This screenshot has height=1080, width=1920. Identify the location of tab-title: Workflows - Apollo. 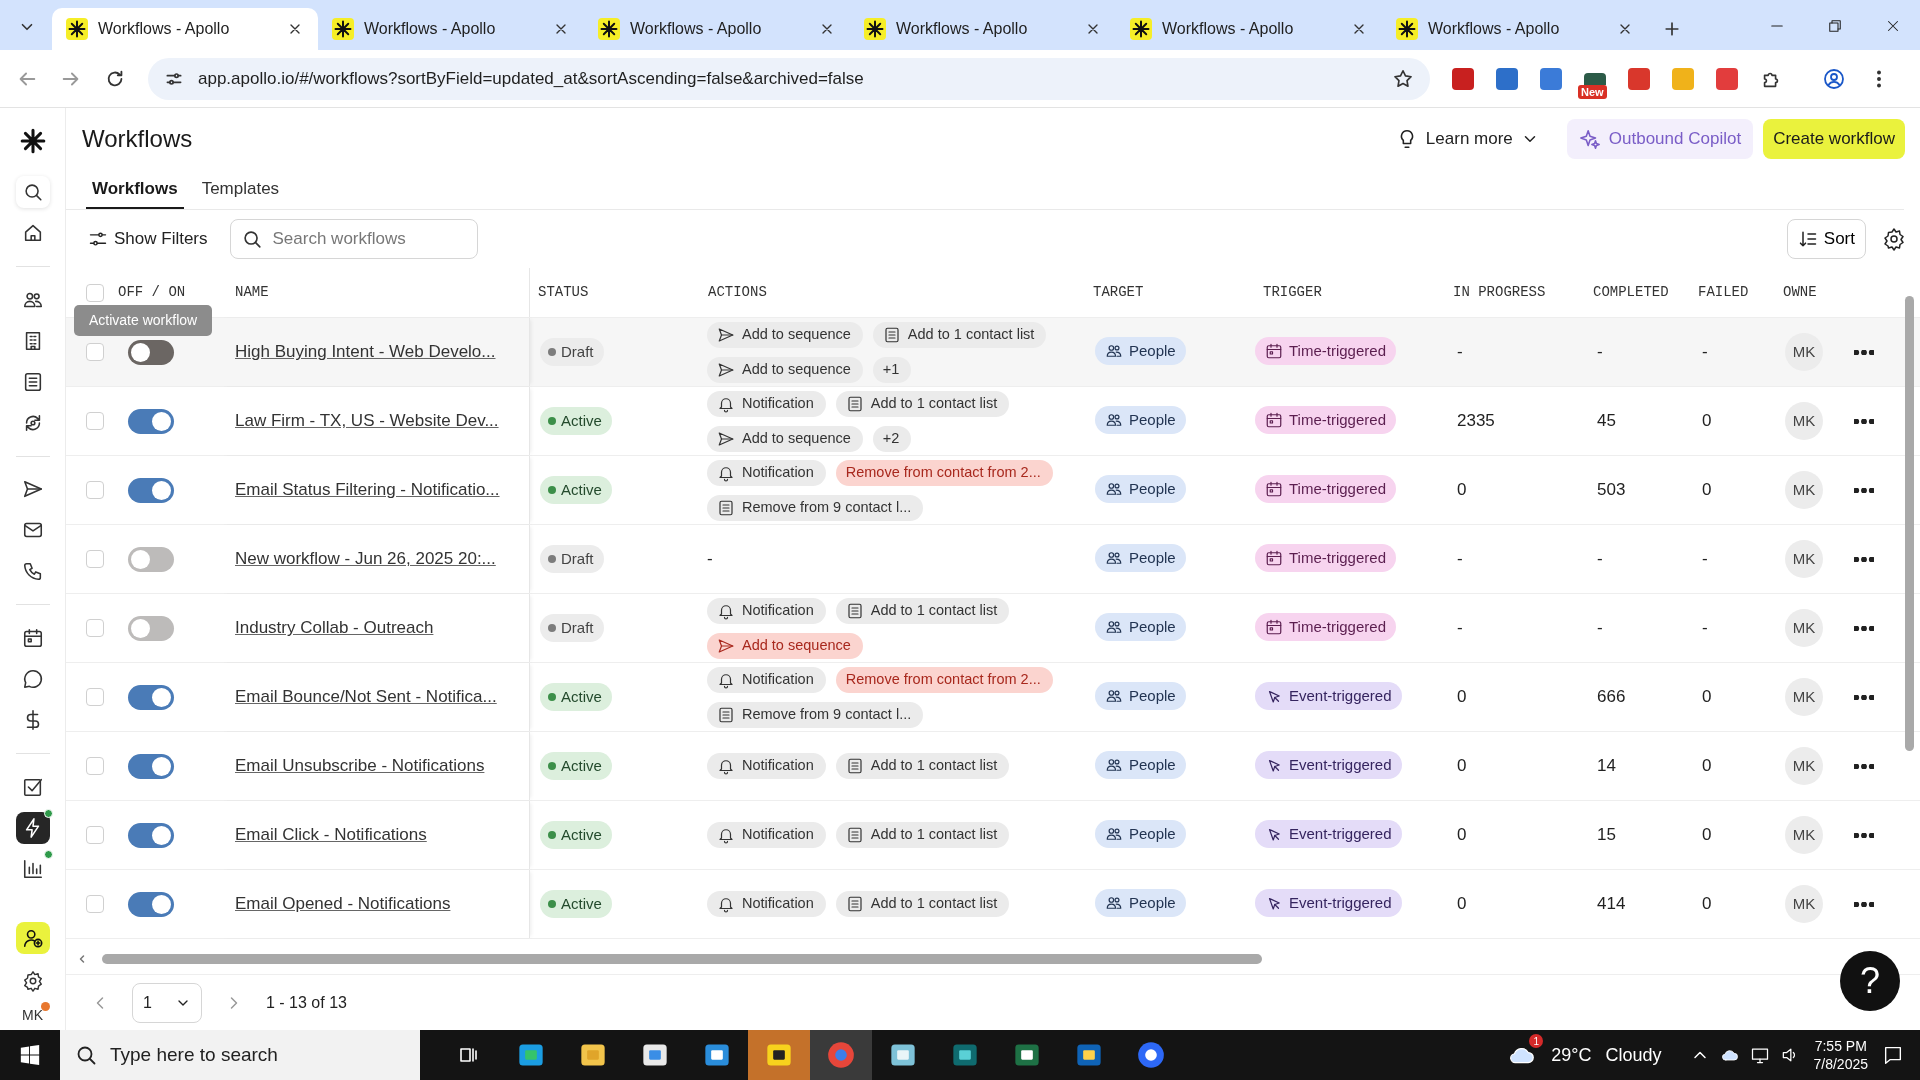
(696, 29).